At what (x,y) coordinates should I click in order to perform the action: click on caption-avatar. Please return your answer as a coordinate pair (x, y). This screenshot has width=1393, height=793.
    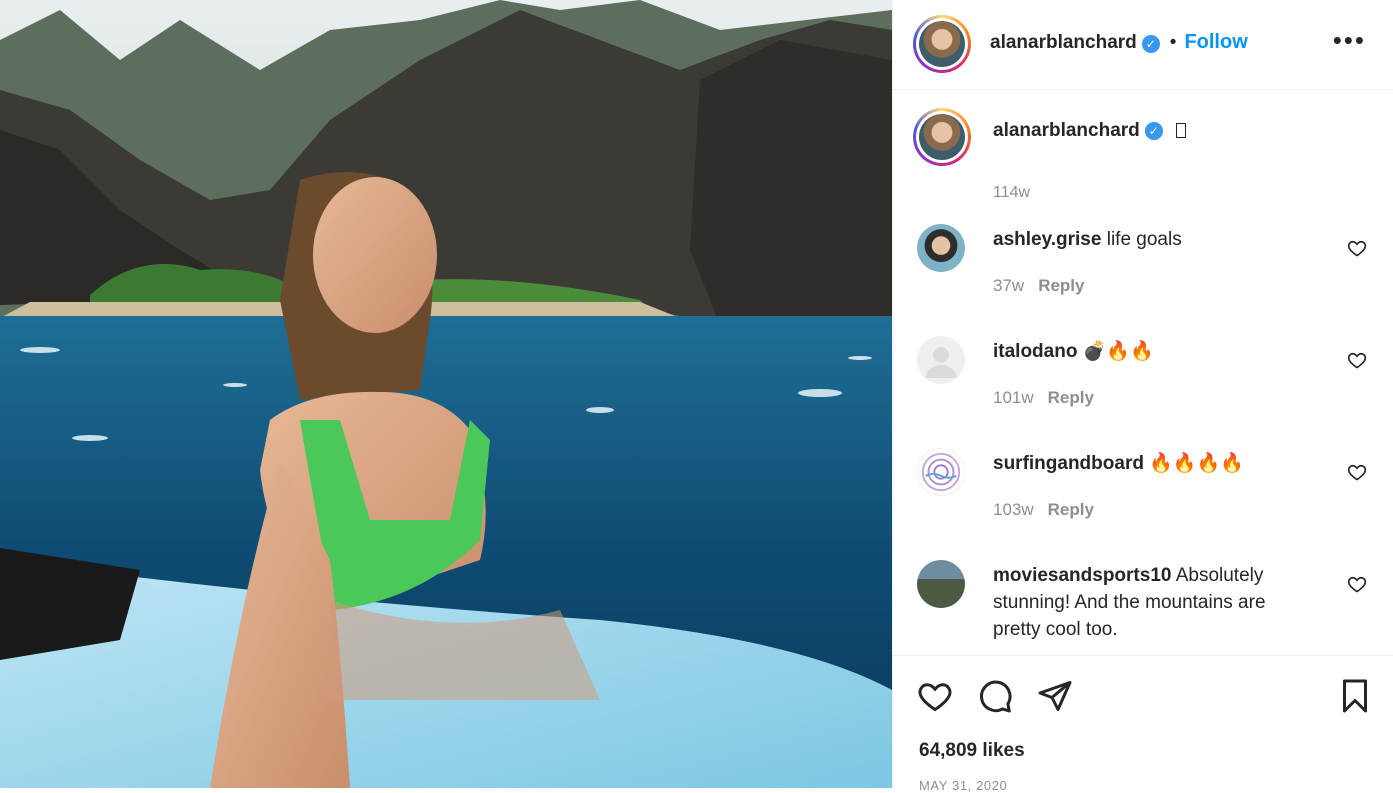
    Looking at the image, I should click on (942, 137).